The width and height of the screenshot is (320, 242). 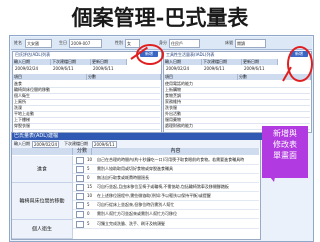 I want to click on callout-note: 新增與 修改表 單畫面, so click(x=285, y=152).